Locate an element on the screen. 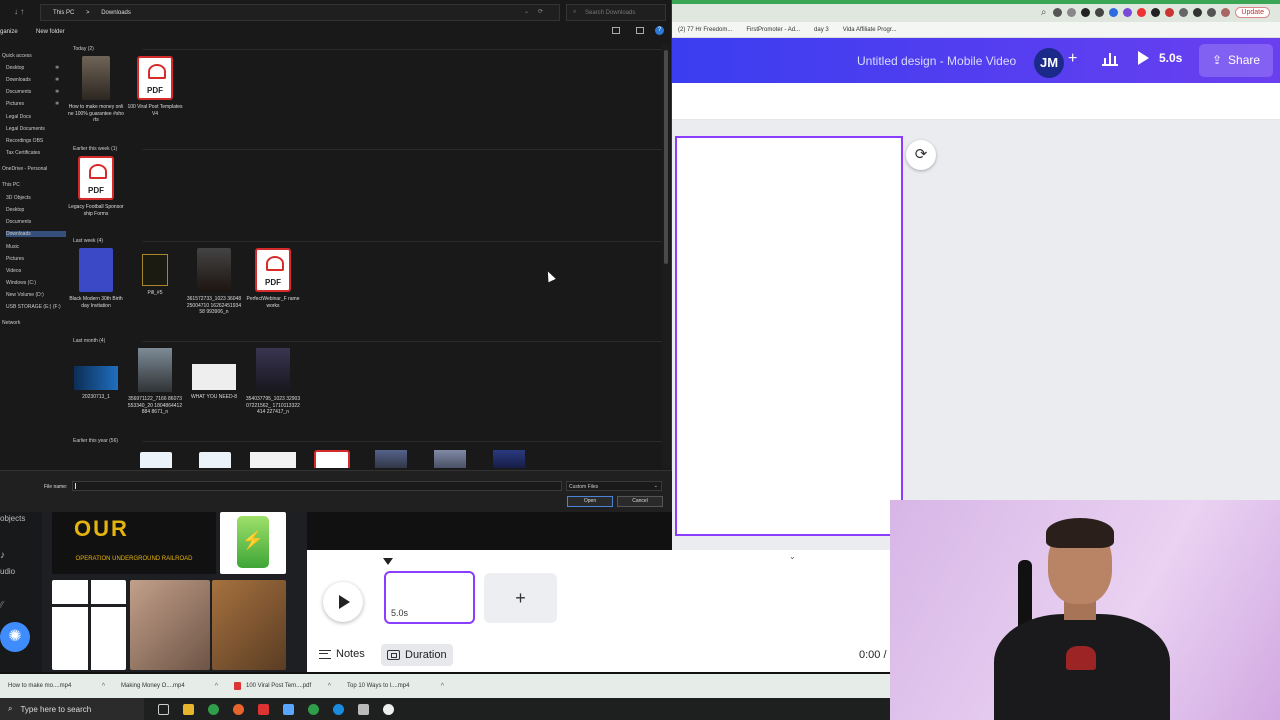 This screenshot has width=1280, height=720. cancel-button: Cancel is located at coordinates (640, 501).